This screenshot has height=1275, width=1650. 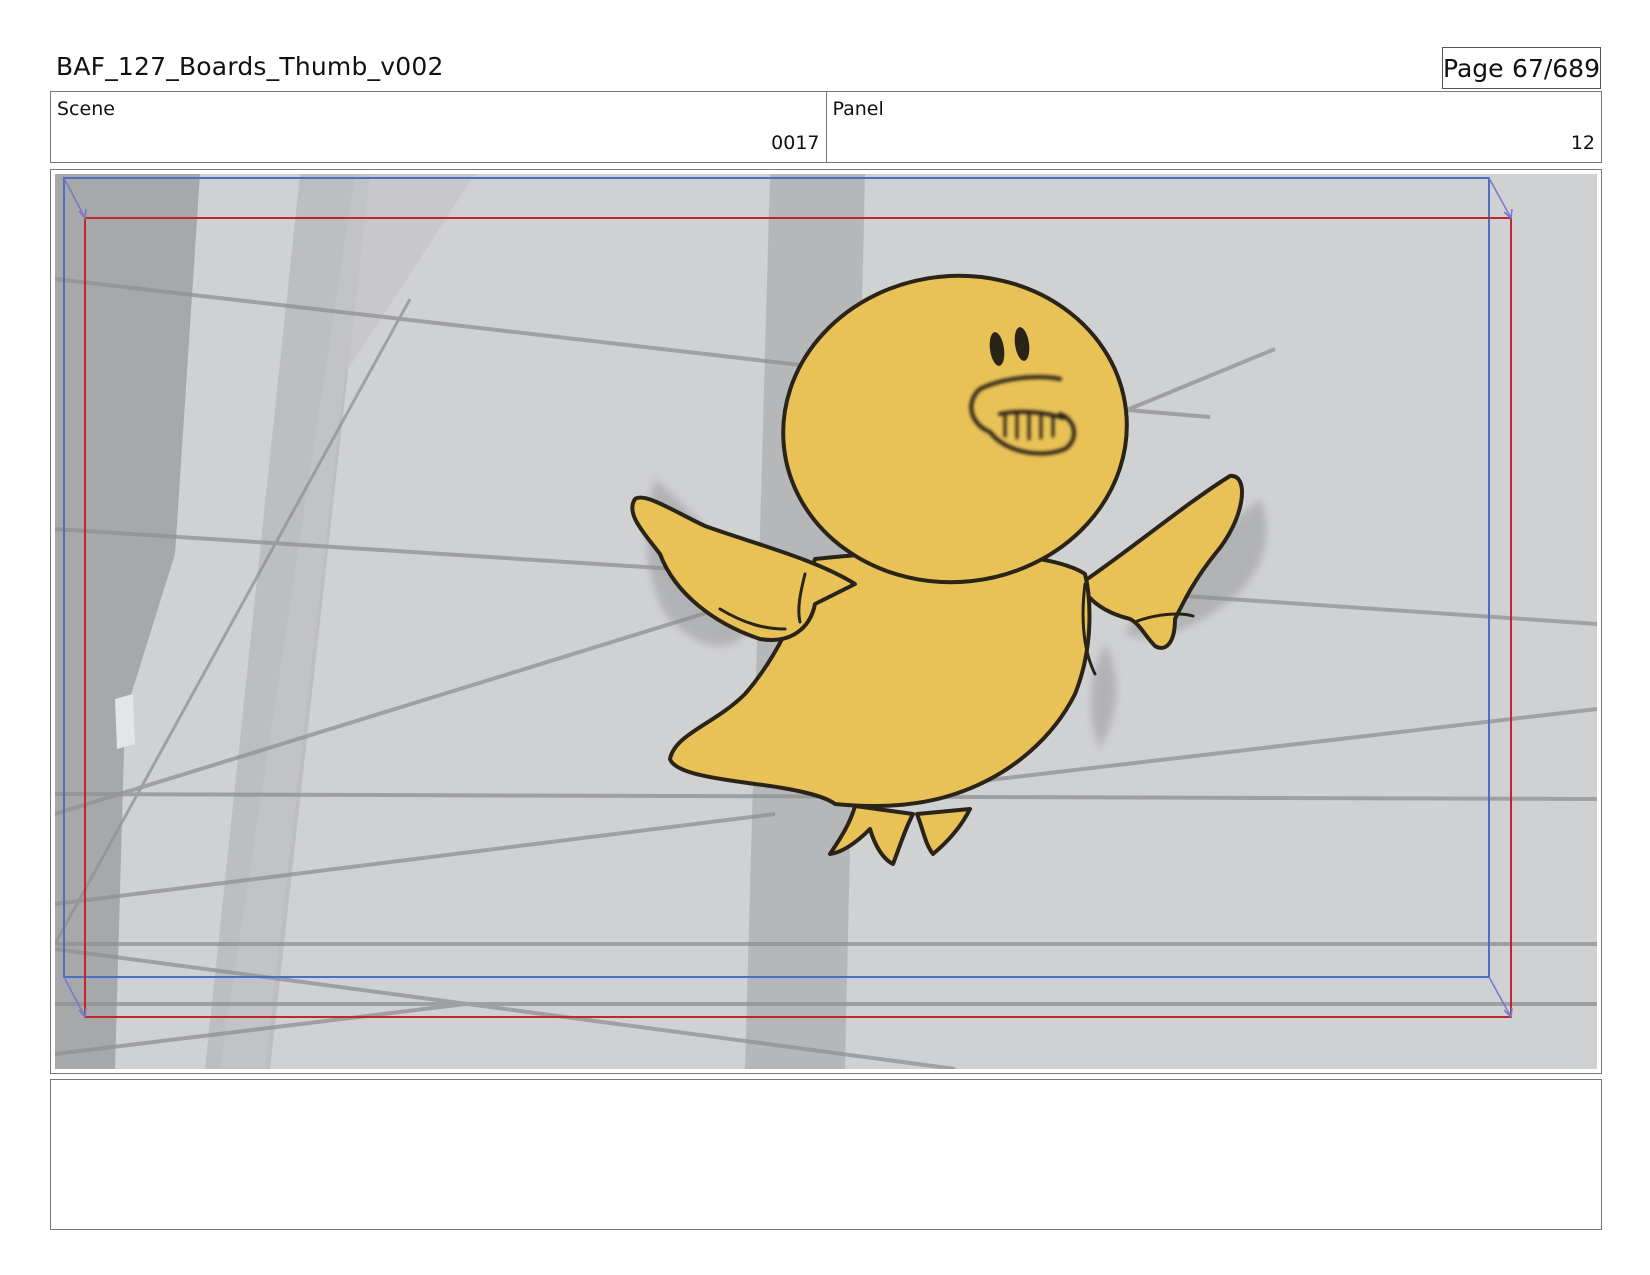 I want to click on panel-number: 12, so click(x=1582, y=143).